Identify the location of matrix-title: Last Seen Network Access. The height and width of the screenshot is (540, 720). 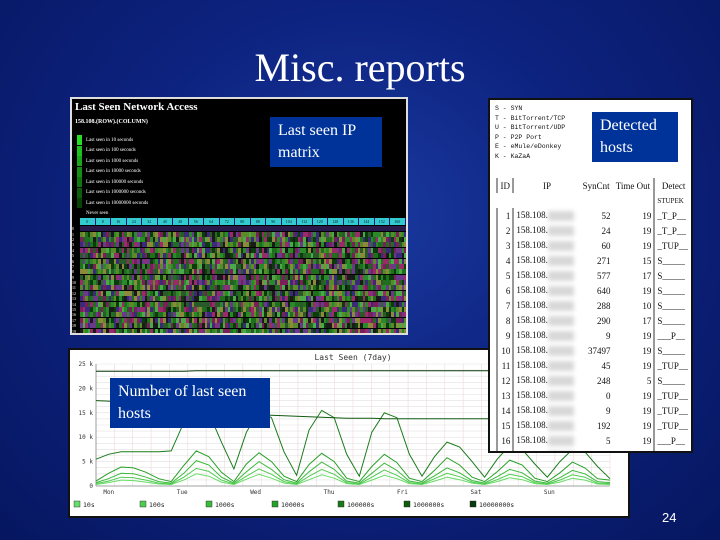
(136, 107).